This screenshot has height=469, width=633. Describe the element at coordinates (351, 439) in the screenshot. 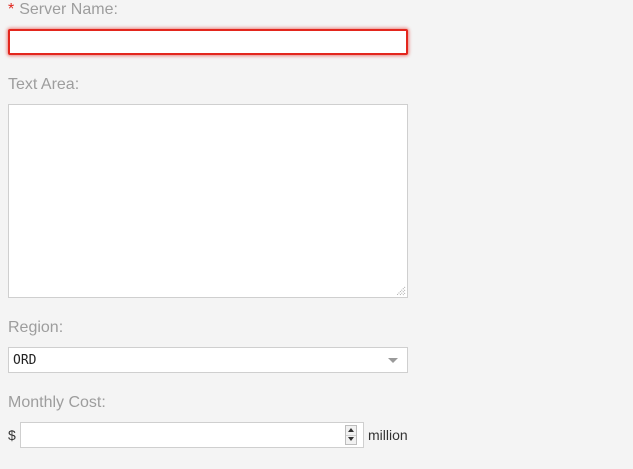

I see `spin-down-icon` at that location.